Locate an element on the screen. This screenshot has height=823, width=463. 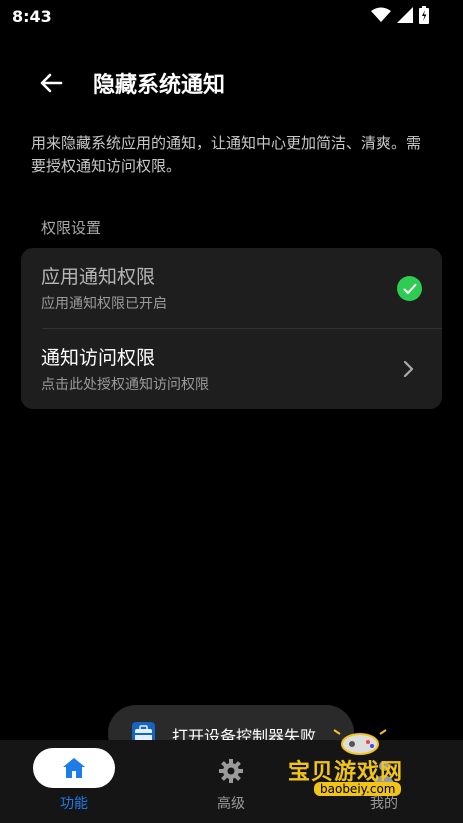
app-bar: 隐藏系统通知 is located at coordinates (231, 84).